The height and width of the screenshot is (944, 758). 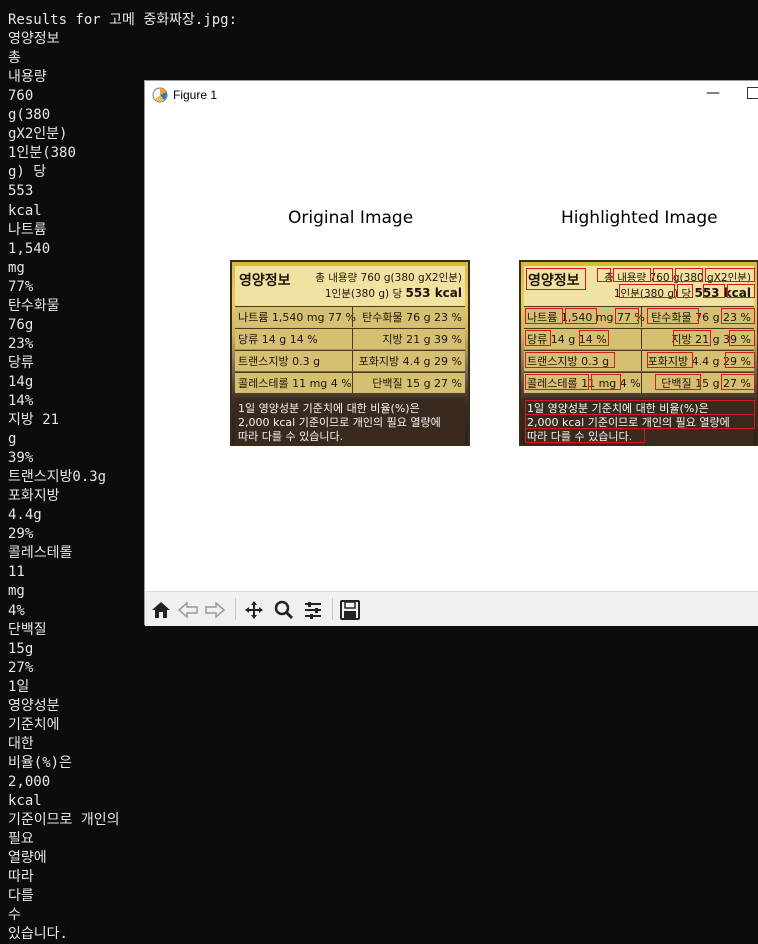 What do you see at coordinates (451, 95) in the screenshot?
I see `window-titlebar: Figure 1 —` at bounding box center [451, 95].